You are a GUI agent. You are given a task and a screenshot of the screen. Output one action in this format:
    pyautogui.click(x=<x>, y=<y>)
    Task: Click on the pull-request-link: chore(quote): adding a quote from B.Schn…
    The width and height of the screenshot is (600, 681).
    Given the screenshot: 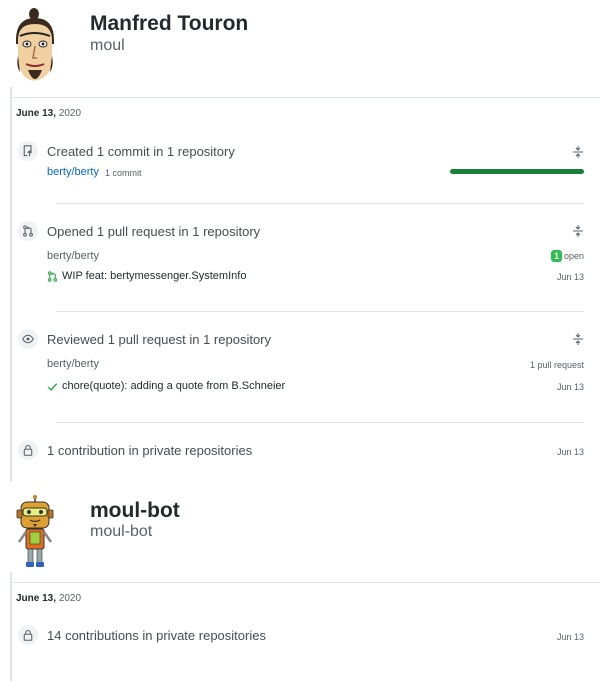 What is the action you would take?
    pyautogui.click(x=173, y=386)
    